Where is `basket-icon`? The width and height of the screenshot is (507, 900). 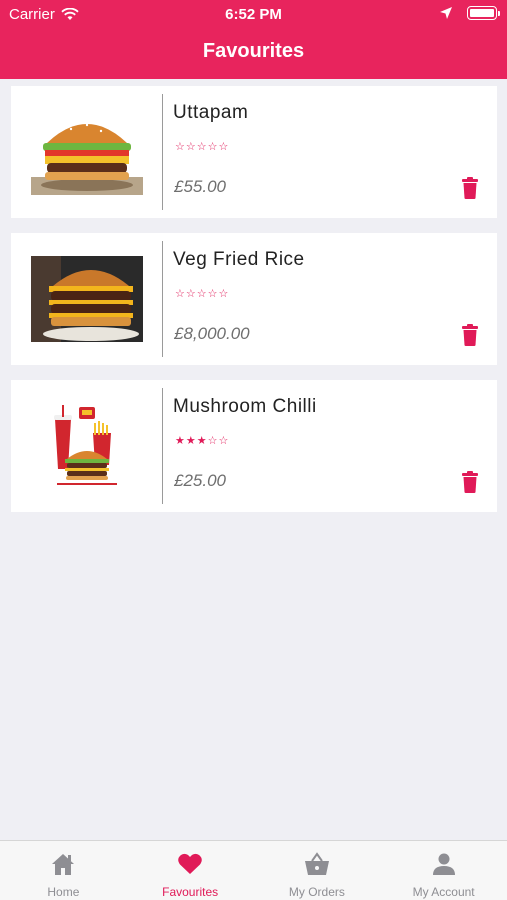
basket-icon is located at coordinates (316, 863).